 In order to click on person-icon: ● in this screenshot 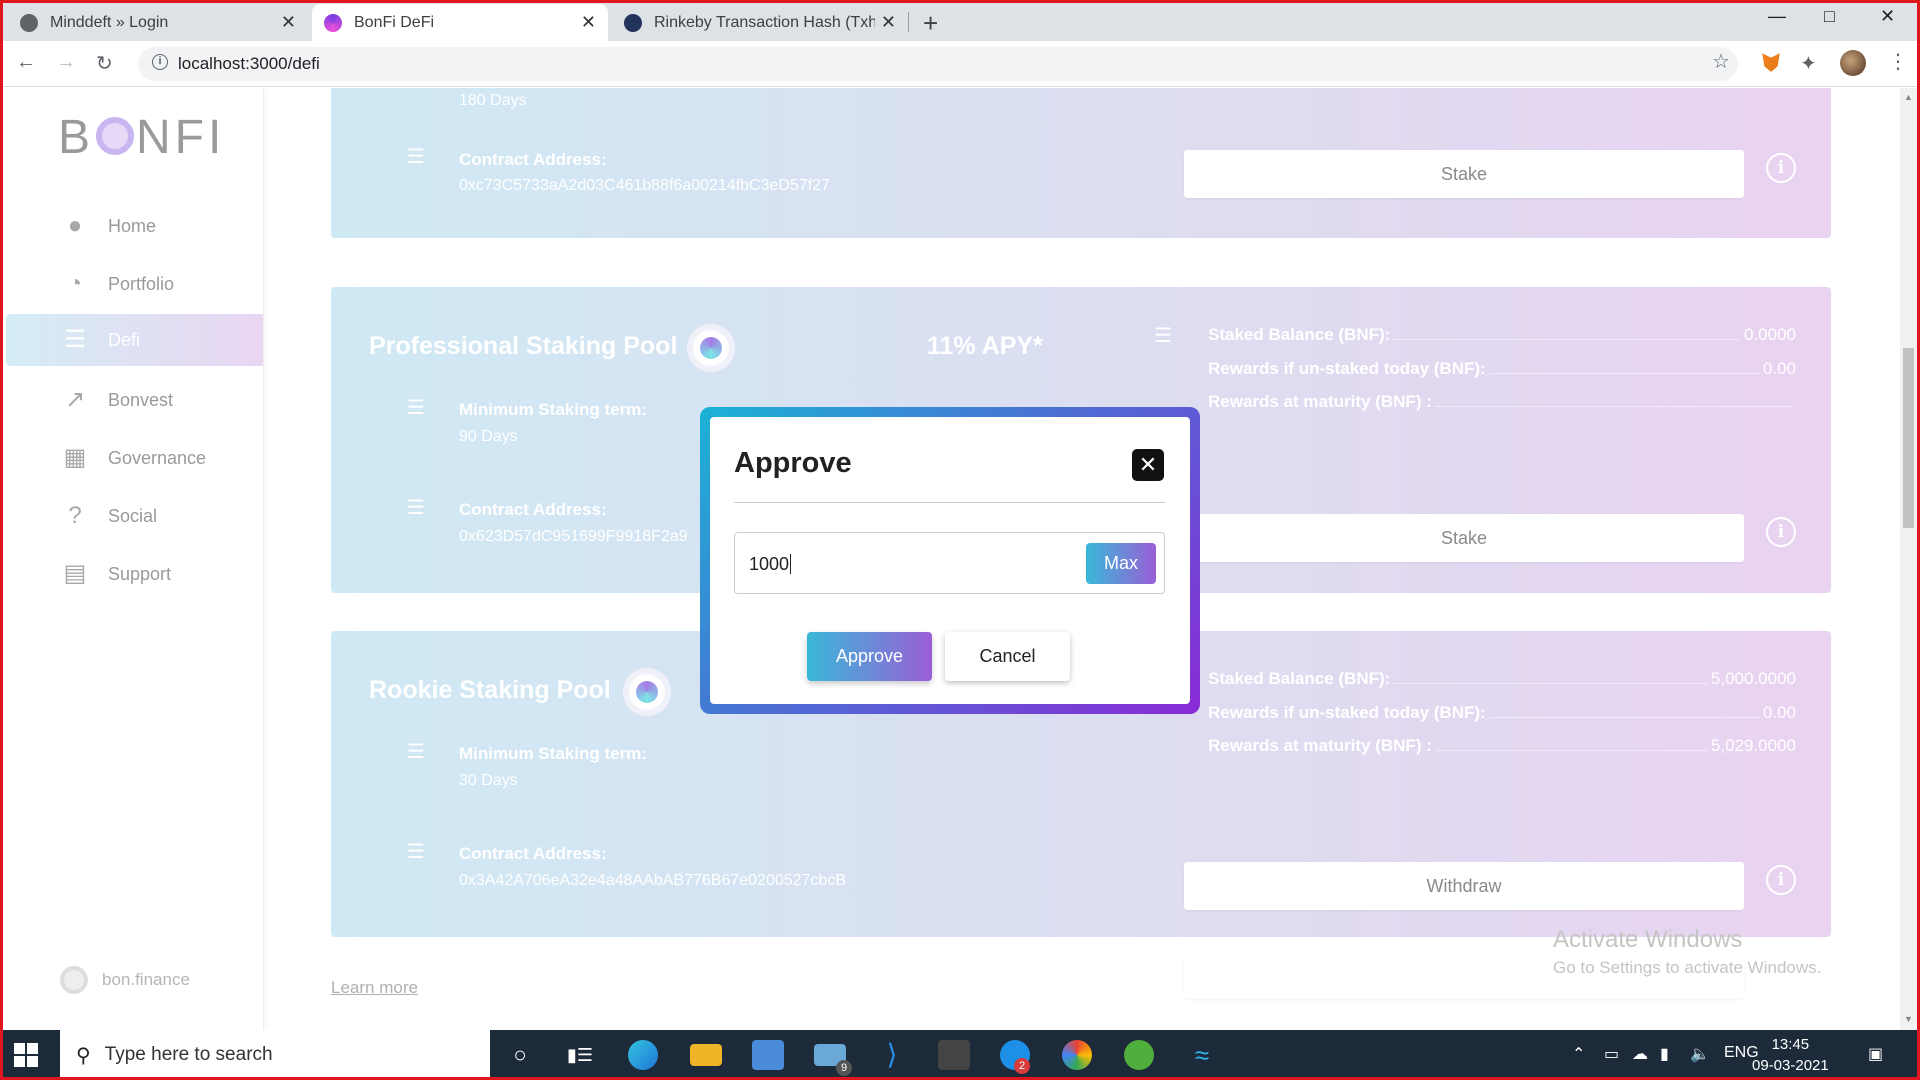, I will do `click(75, 225)`.